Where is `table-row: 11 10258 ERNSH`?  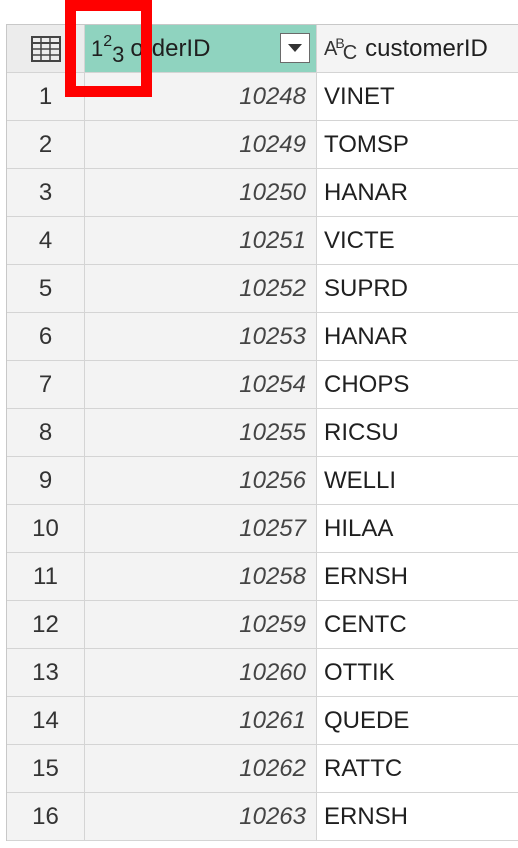
table-row: 11 10258 ERNSH is located at coordinates (262, 577).